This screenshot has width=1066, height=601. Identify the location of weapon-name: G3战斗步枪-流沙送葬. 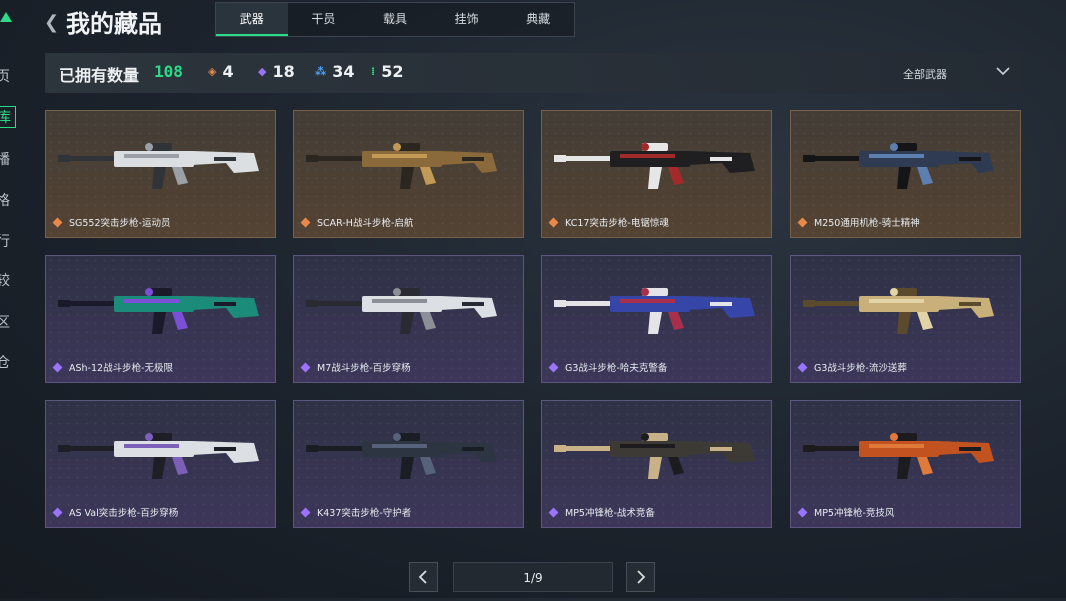
(860, 368).